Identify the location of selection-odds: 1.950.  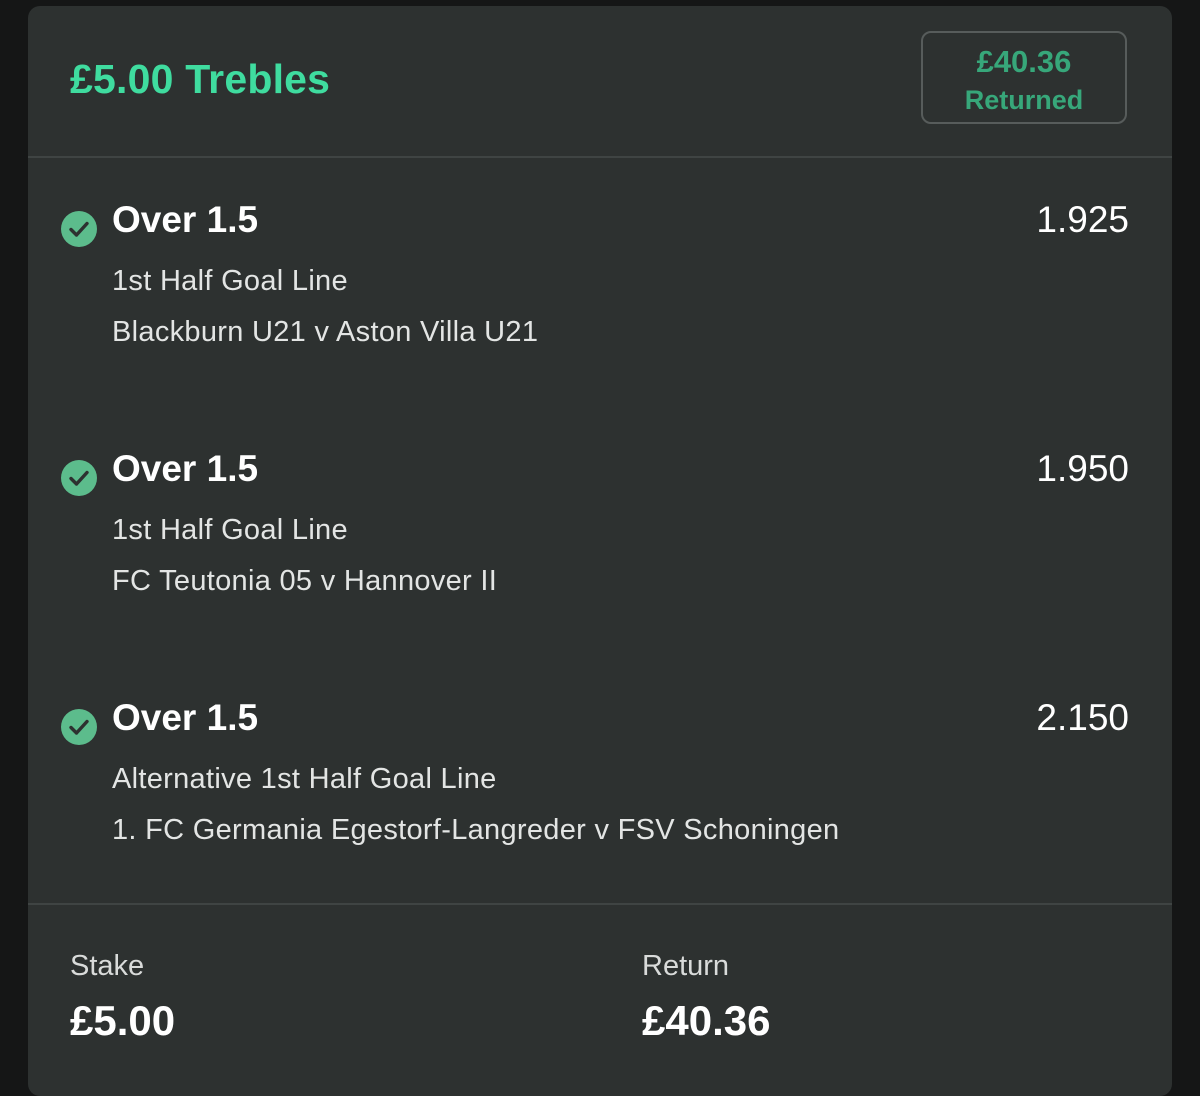
(1082, 468).